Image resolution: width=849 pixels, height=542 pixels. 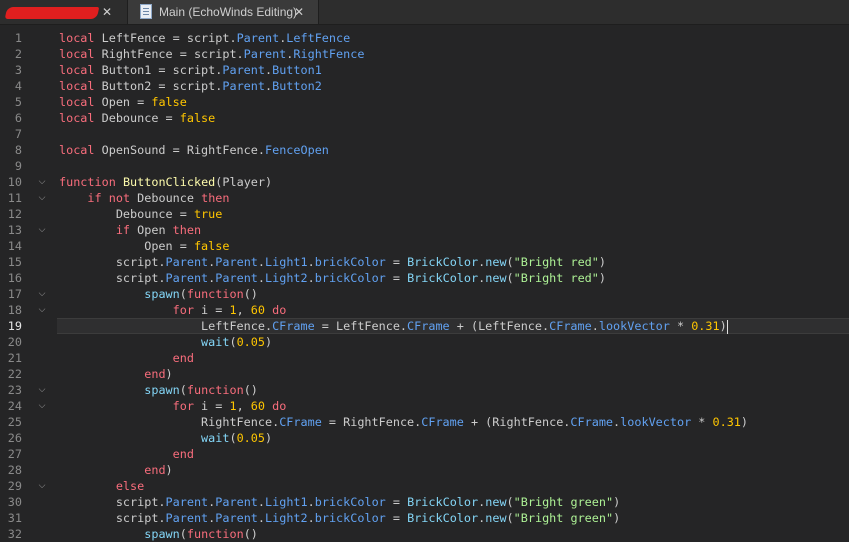 I want to click on tab-redacted-script: ✕, so click(x=64, y=12).